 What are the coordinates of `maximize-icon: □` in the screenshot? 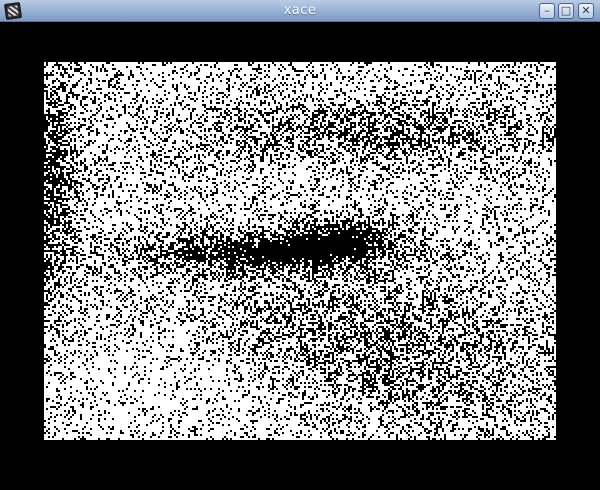 It's located at (566, 10).